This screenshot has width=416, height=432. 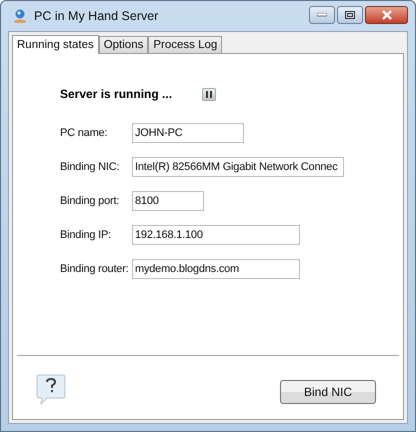 I want to click on help-icon, so click(x=51, y=389).